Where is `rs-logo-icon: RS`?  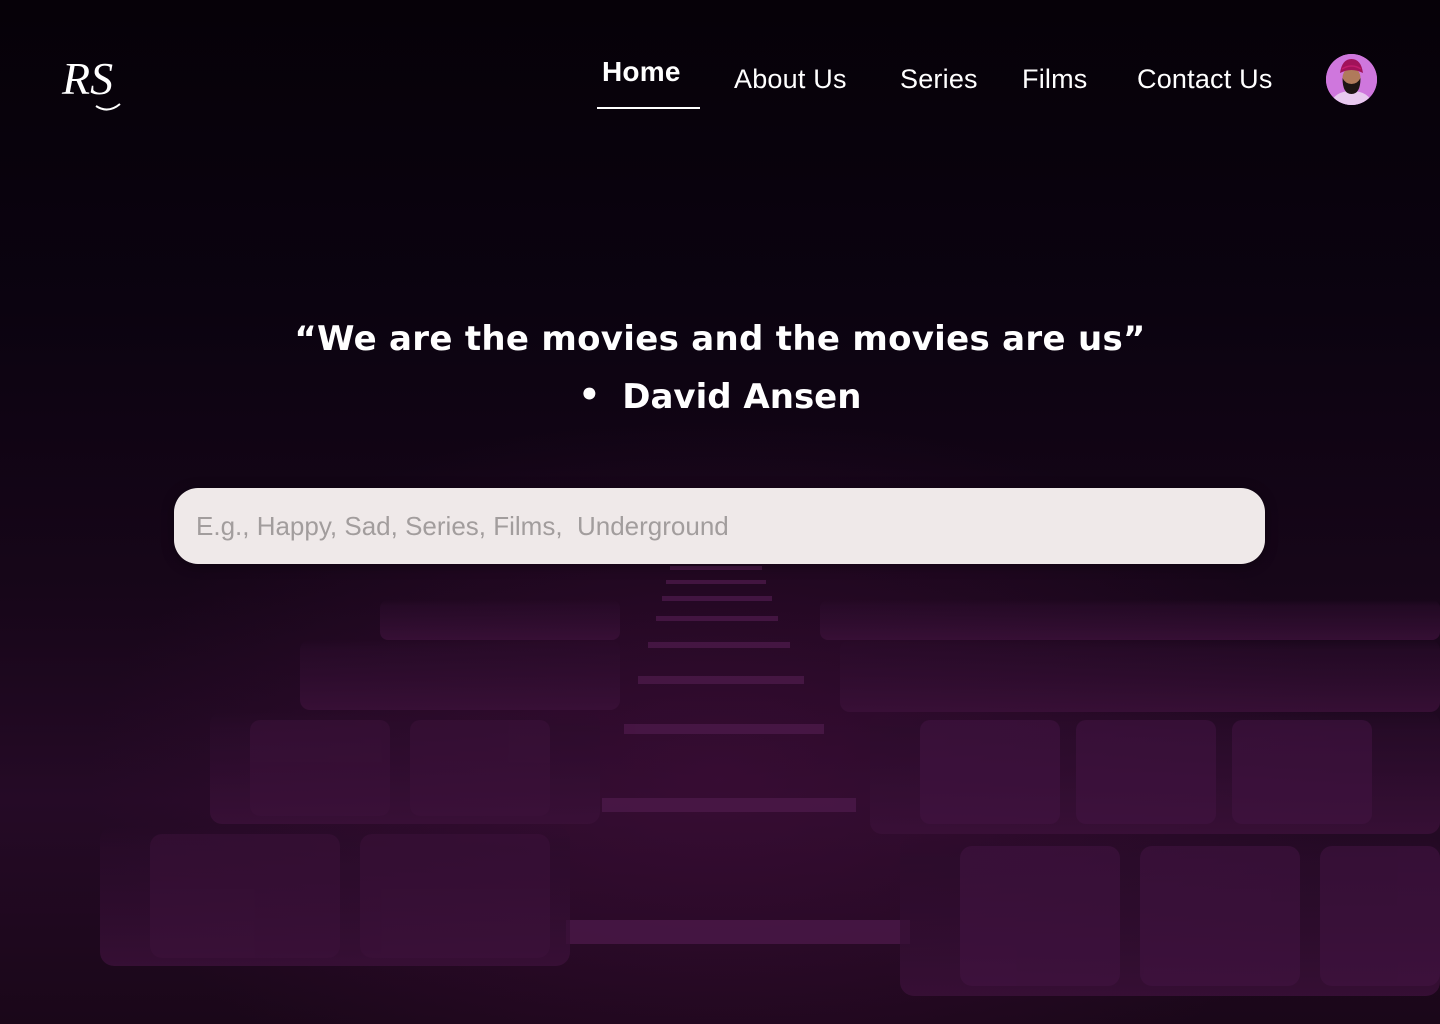 rs-logo-icon: RS is located at coordinates (91, 82).